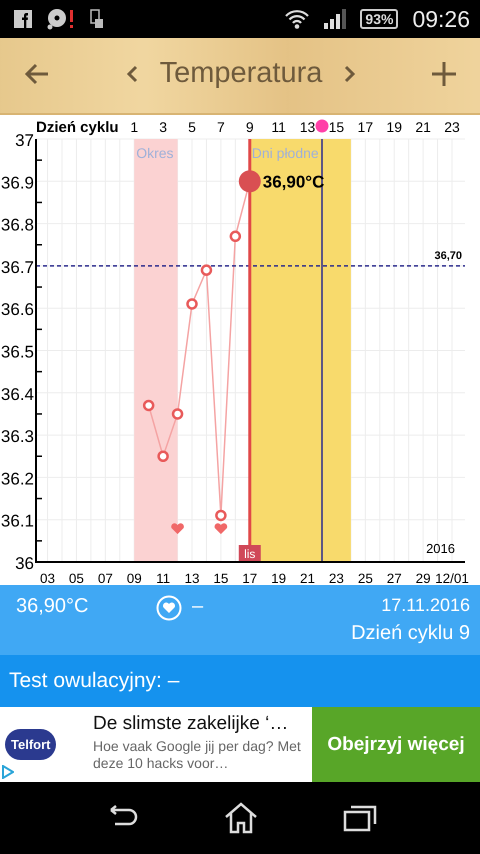 The width and height of the screenshot is (480, 854). What do you see at coordinates (17, 310) in the screenshot?
I see `y-axis-label: 36.6` at bounding box center [17, 310].